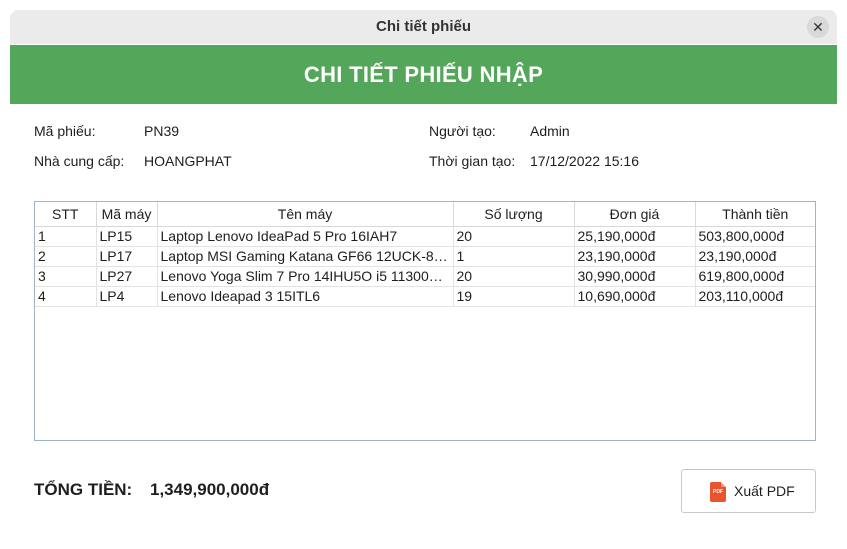  I want to click on cell-stt: 3, so click(66, 276).